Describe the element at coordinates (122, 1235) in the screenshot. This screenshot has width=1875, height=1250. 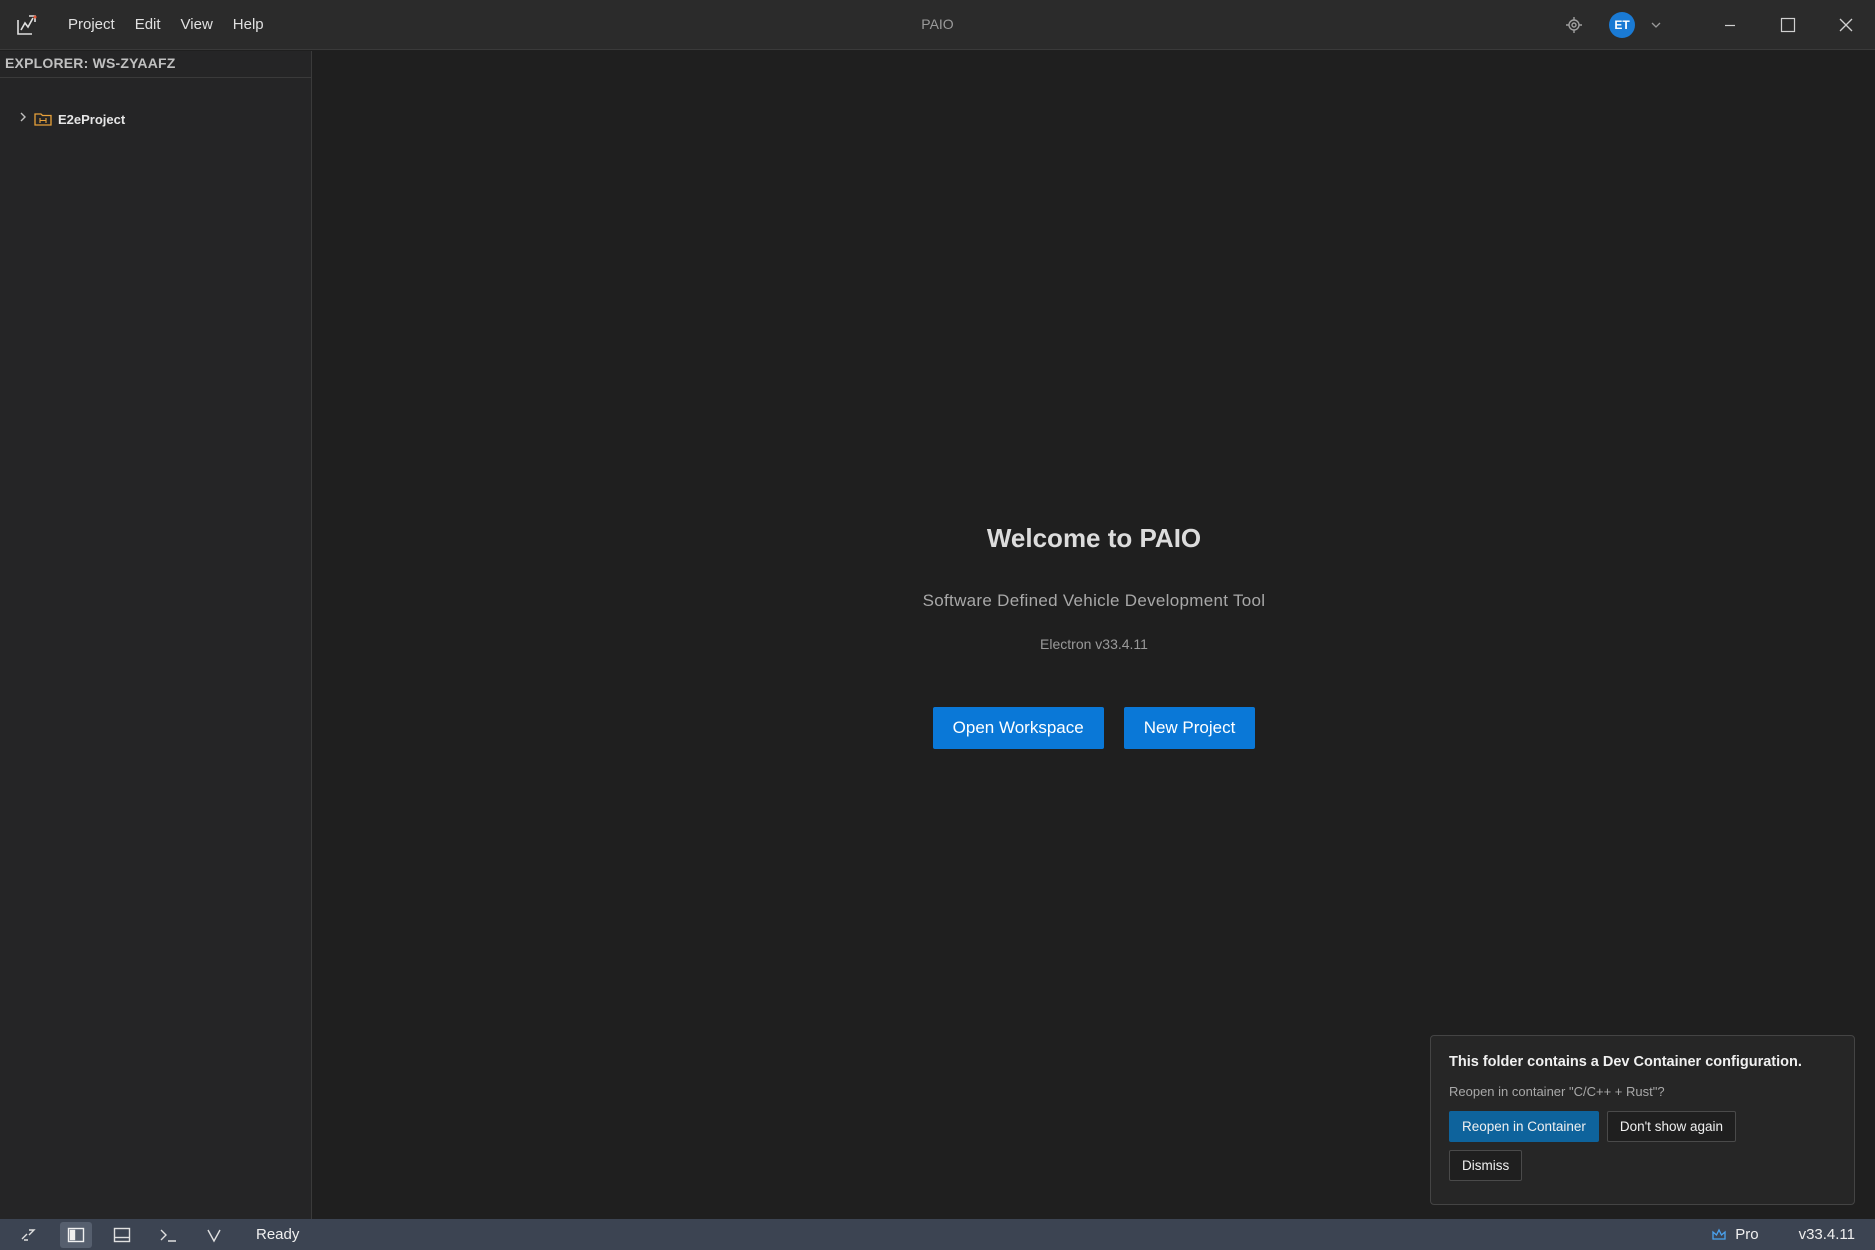
I see `toggle-panel-icon` at that location.